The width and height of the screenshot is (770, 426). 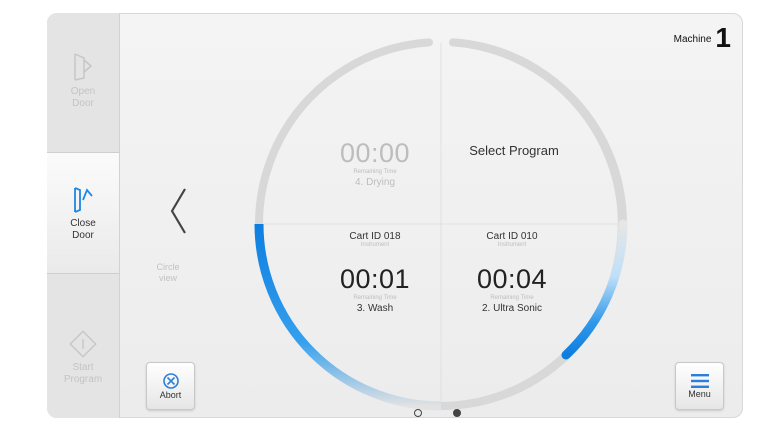 I want to click on ultrasonic-caption: Remaining Time, so click(x=512, y=298).